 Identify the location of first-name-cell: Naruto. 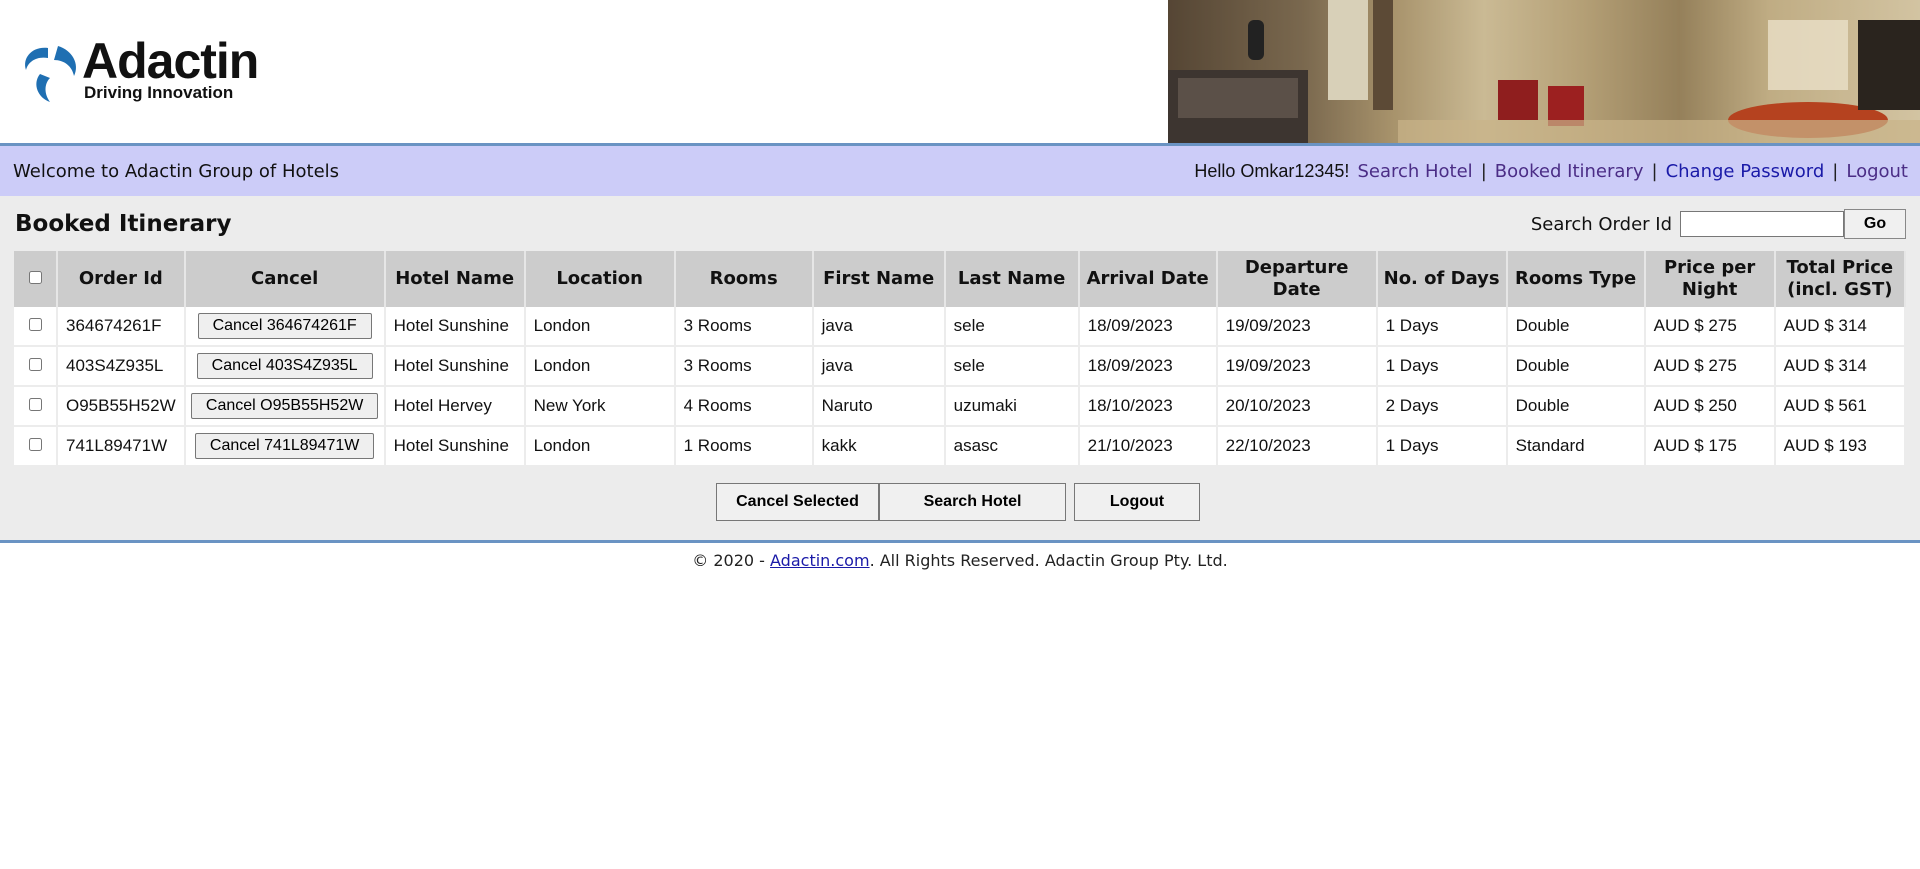
(879, 406).